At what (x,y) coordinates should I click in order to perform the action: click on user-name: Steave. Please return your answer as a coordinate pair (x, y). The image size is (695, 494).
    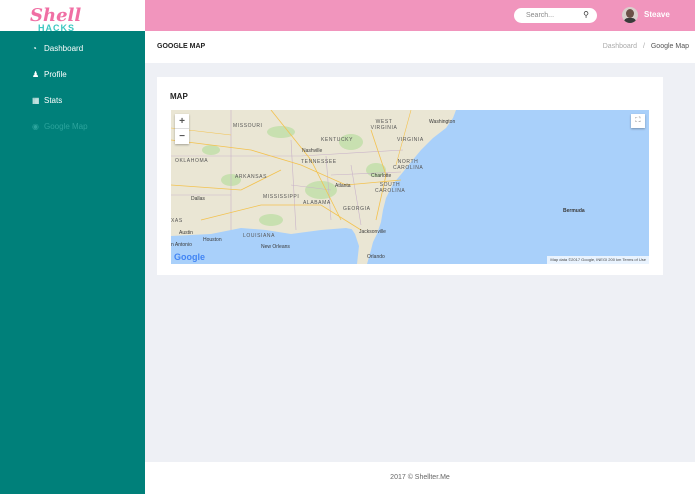
    Looking at the image, I should click on (657, 14).